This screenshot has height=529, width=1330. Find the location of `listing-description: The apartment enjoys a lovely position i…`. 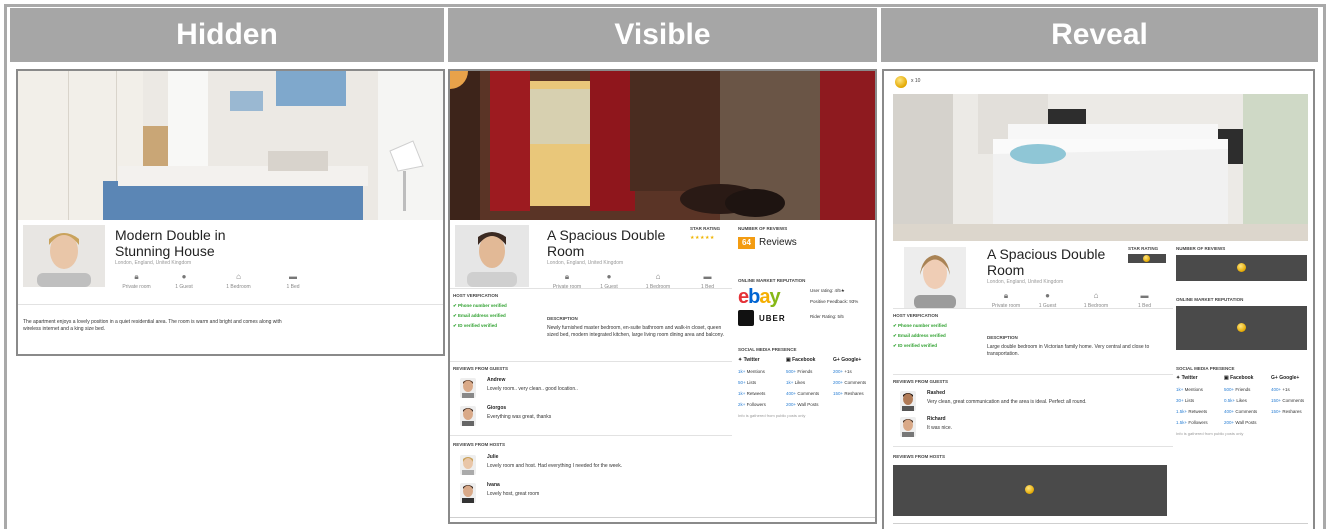

listing-description: The apartment enjoys a lovely position i… is located at coordinates (152, 325).